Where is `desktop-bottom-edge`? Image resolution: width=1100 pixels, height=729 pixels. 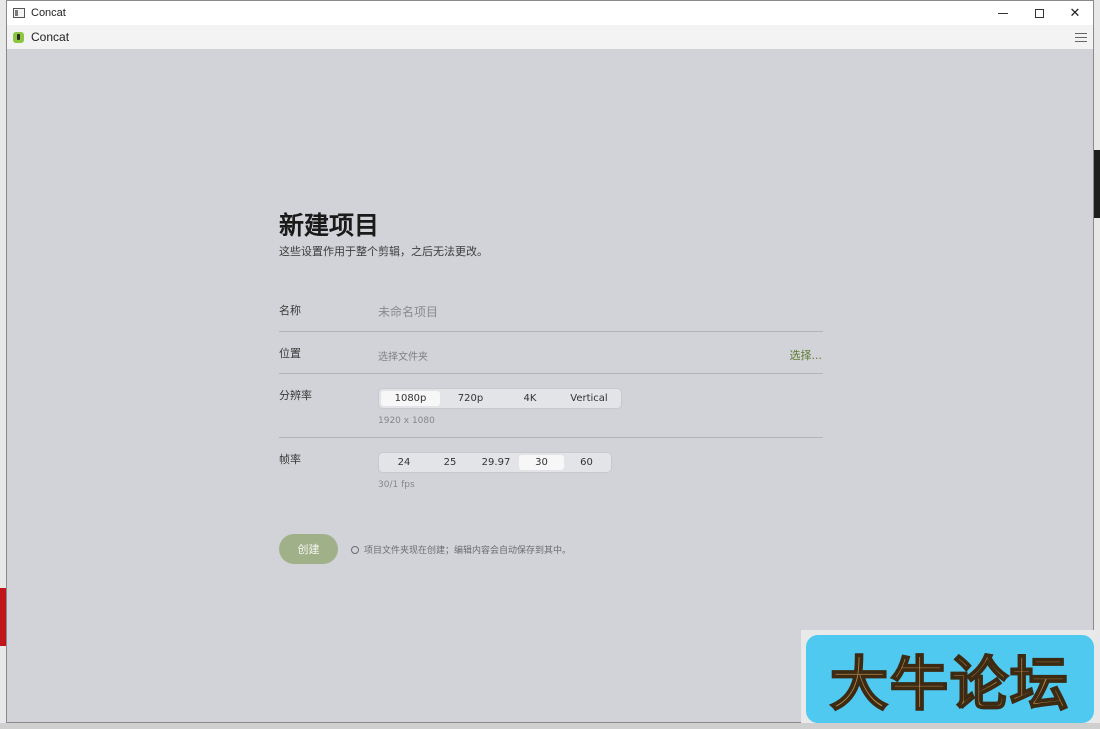 desktop-bottom-edge is located at coordinates (550, 726).